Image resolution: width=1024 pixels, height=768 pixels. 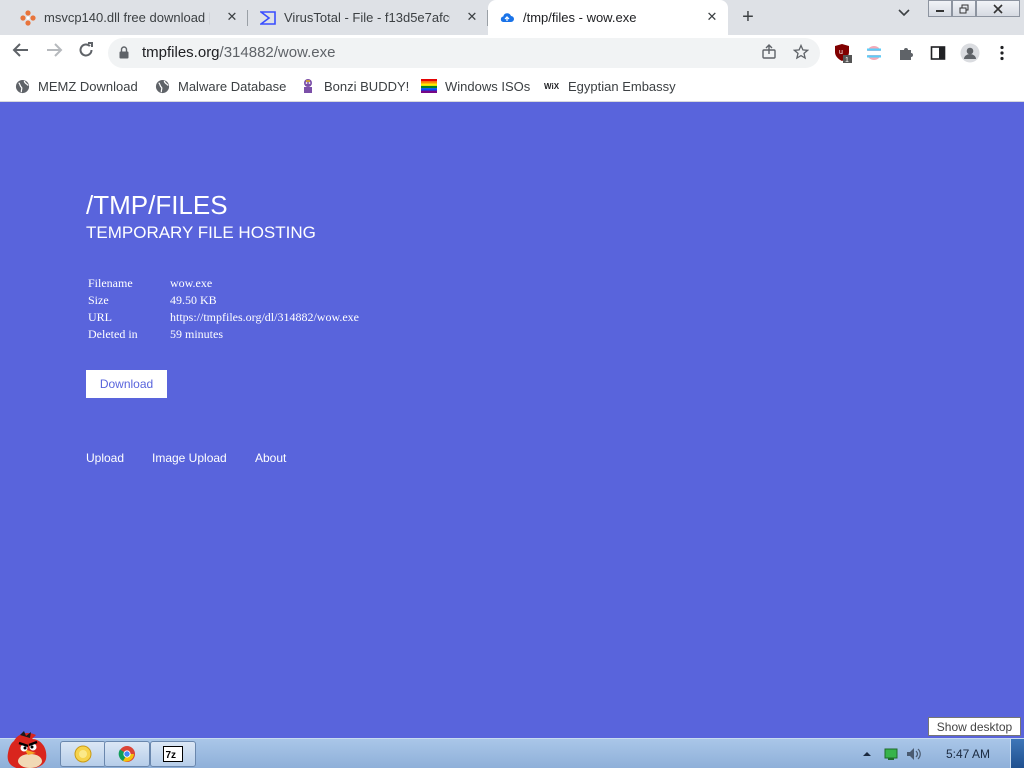 I want to click on footer-link-image-upload: Image Upload, so click(x=189, y=458).